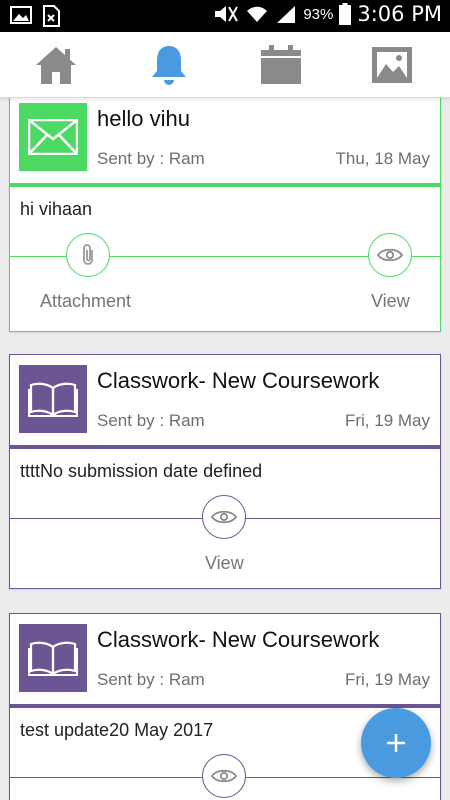 The height and width of the screenshot is (800, 450). What do you see at coordinates (225, 65) in the screenshot?
I see `tab-bar` at bounding box center [225, 65].